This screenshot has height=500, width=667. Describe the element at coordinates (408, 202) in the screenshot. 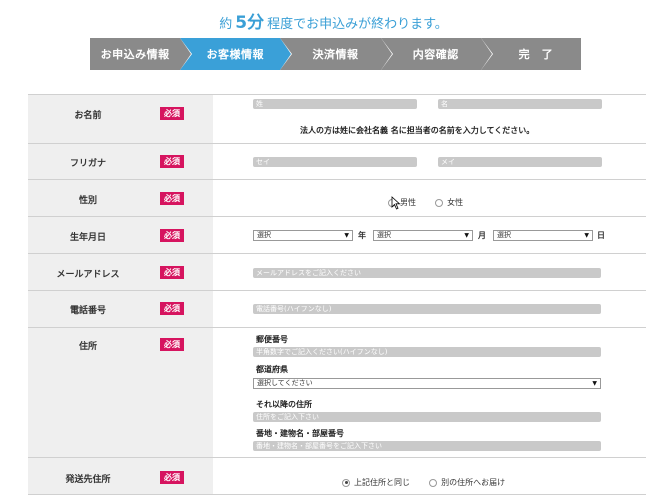

I see `gender-male-label: 男性` at that location.